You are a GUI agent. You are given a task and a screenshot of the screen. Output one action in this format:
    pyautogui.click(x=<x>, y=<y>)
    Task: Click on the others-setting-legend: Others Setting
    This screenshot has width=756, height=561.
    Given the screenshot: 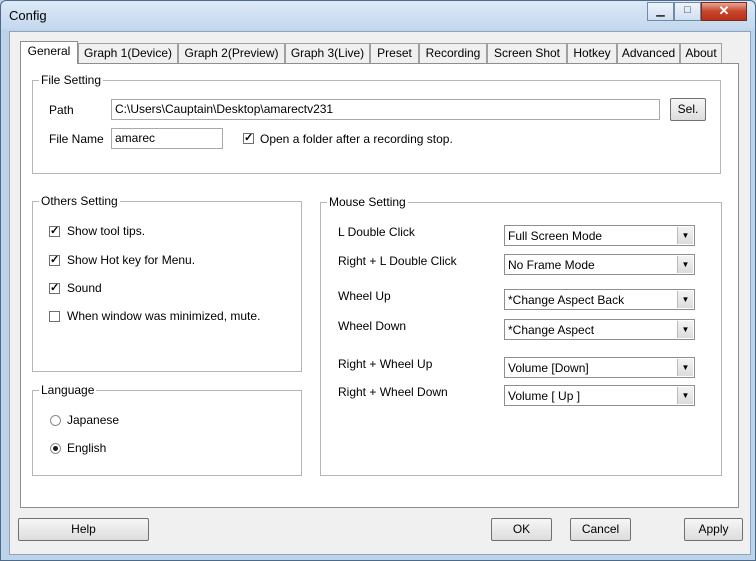 What is the action you would take?
    pyautogui.click(x=79, y=201)
    